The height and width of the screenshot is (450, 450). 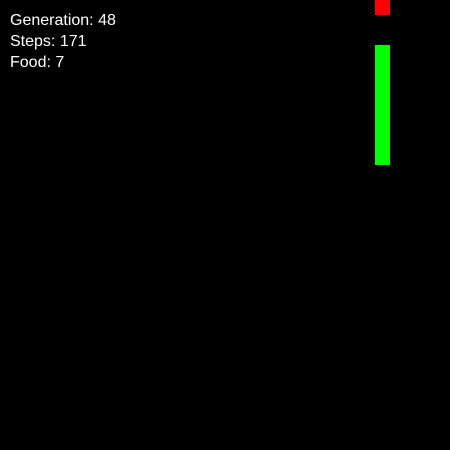 I want to click on food-item, so click(x=382, y=7).